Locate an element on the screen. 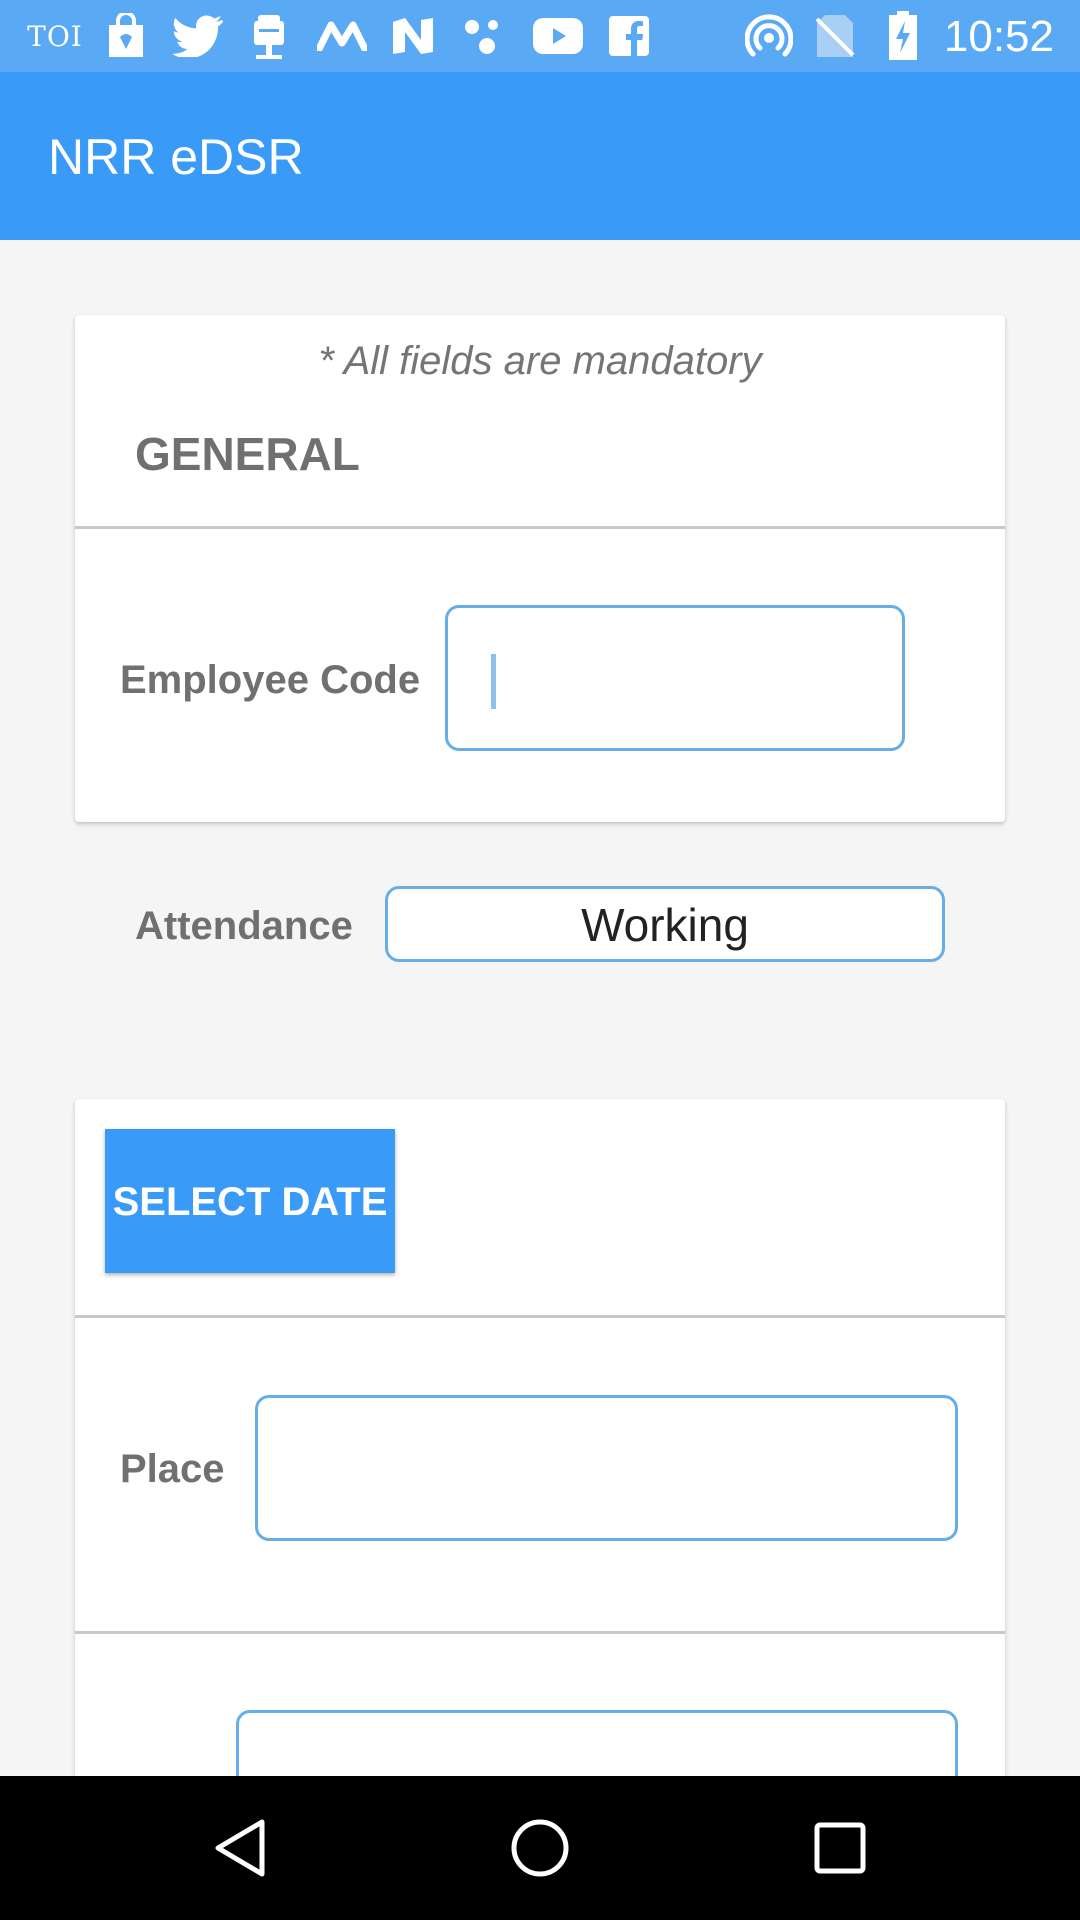  select-date-button: SELECT DATE is located at coordinates (250, 1201).